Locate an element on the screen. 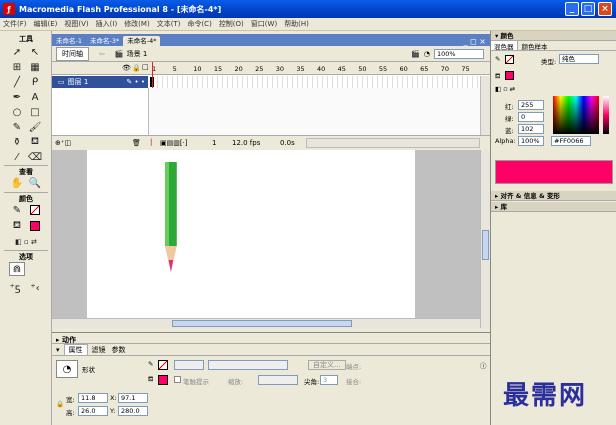 The height and width of the screenshot is (425, 616). doc-tab-1: 未命名-1 is located at coordinates (69, 41).